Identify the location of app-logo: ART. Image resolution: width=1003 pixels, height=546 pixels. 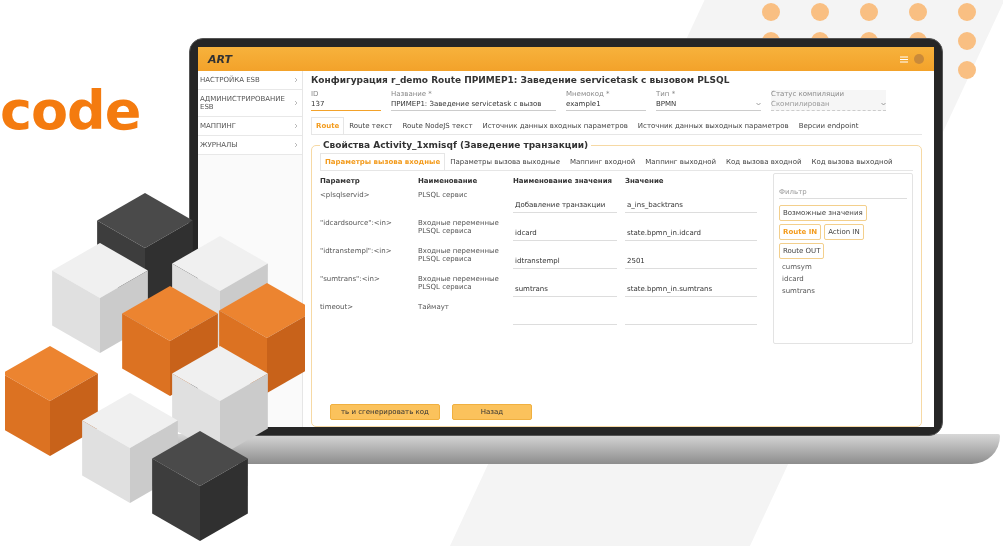
(220, 59).